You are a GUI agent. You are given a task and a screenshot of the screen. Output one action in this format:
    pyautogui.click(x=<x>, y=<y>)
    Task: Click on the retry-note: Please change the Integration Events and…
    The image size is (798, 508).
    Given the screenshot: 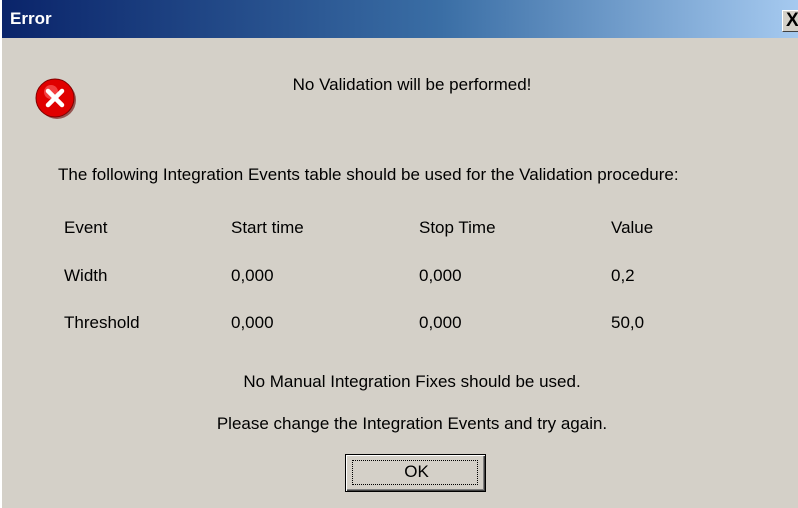 What is the action you would take?
    pyautogui.click(x=412, y=423)
    